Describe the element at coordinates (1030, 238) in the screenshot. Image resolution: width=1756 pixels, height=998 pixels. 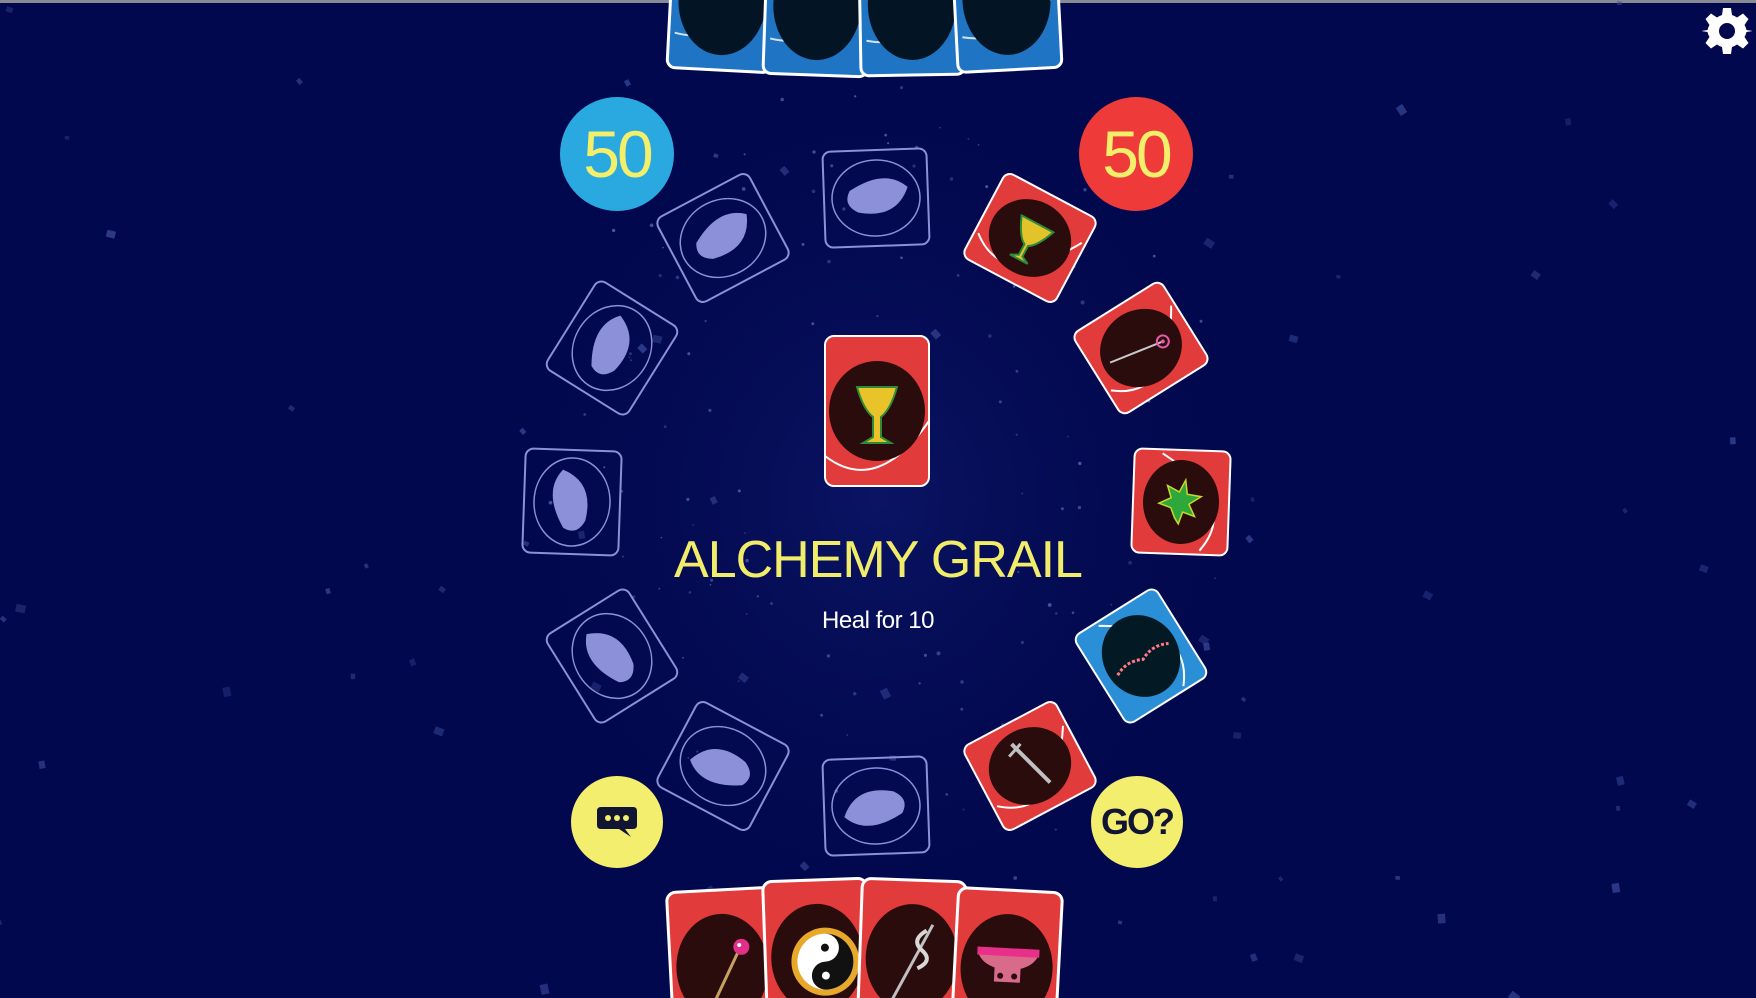
I see `played-card-grail` at that location.